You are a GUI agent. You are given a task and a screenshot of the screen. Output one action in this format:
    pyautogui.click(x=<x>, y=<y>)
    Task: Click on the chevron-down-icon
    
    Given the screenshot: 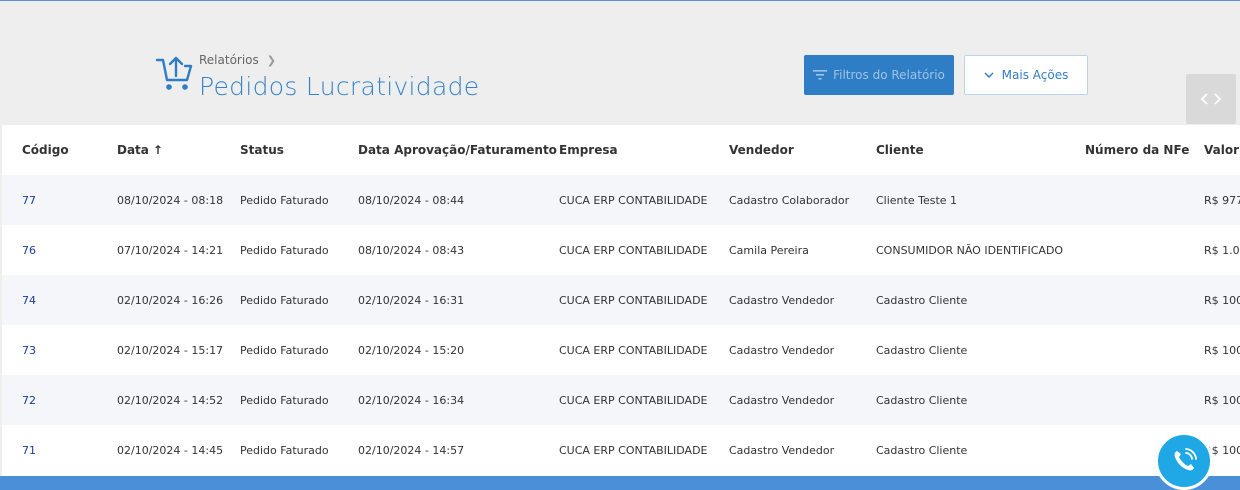 What is the action you would take?
    pyautogui.click(x=989, y=75)
    